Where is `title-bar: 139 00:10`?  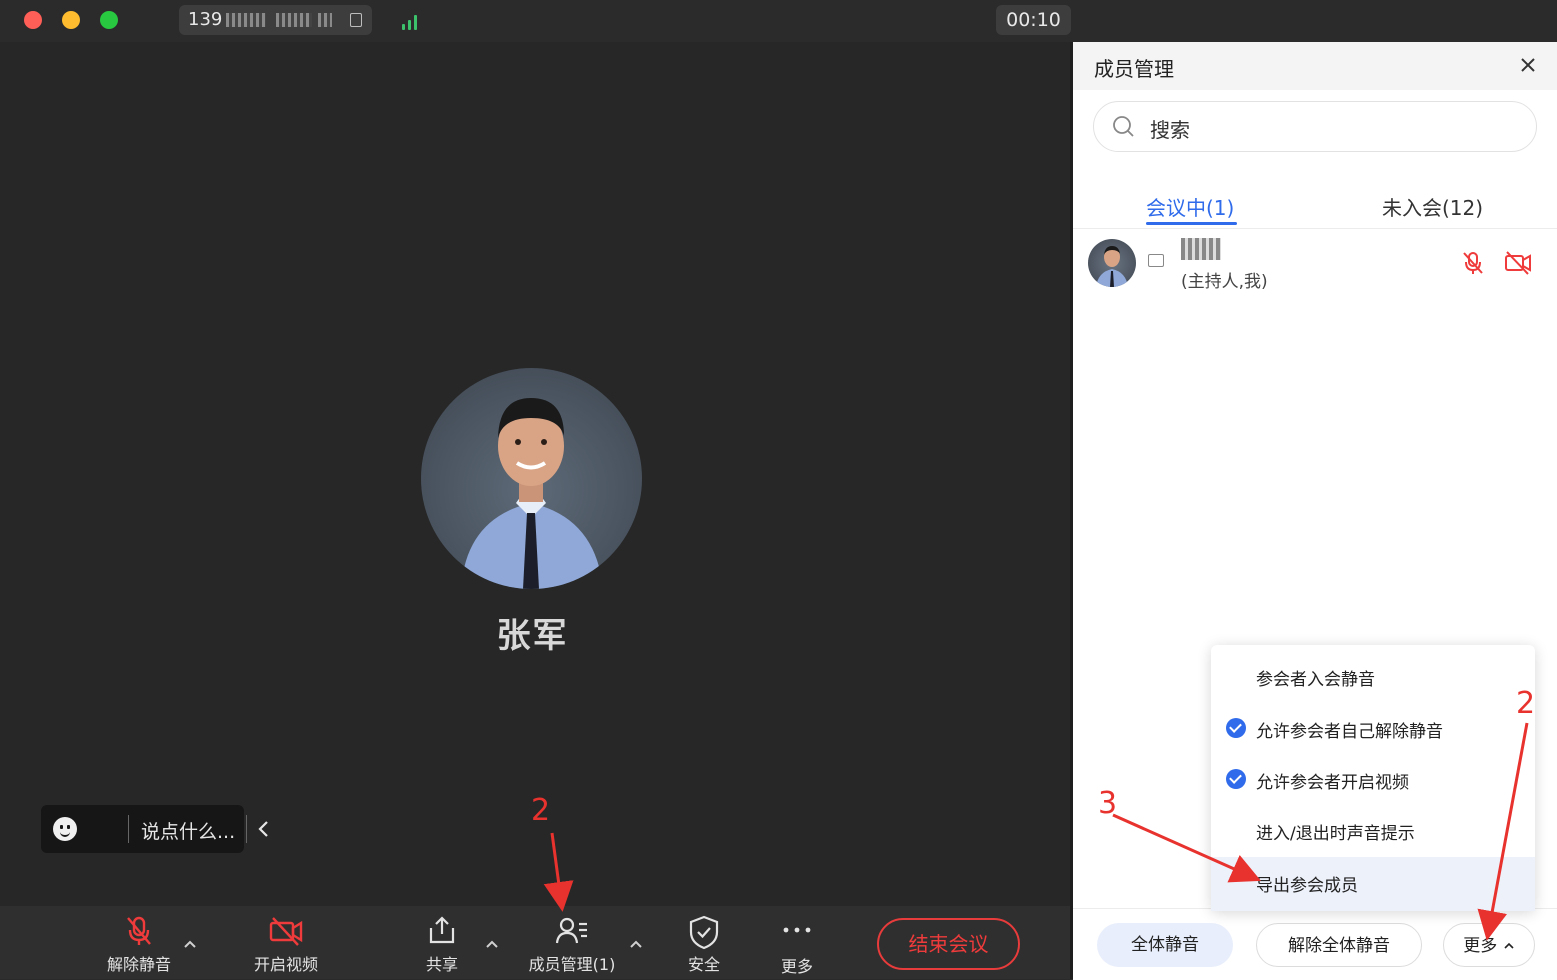
title-bar: 139 00:10 is located at coordinates (778, 21).